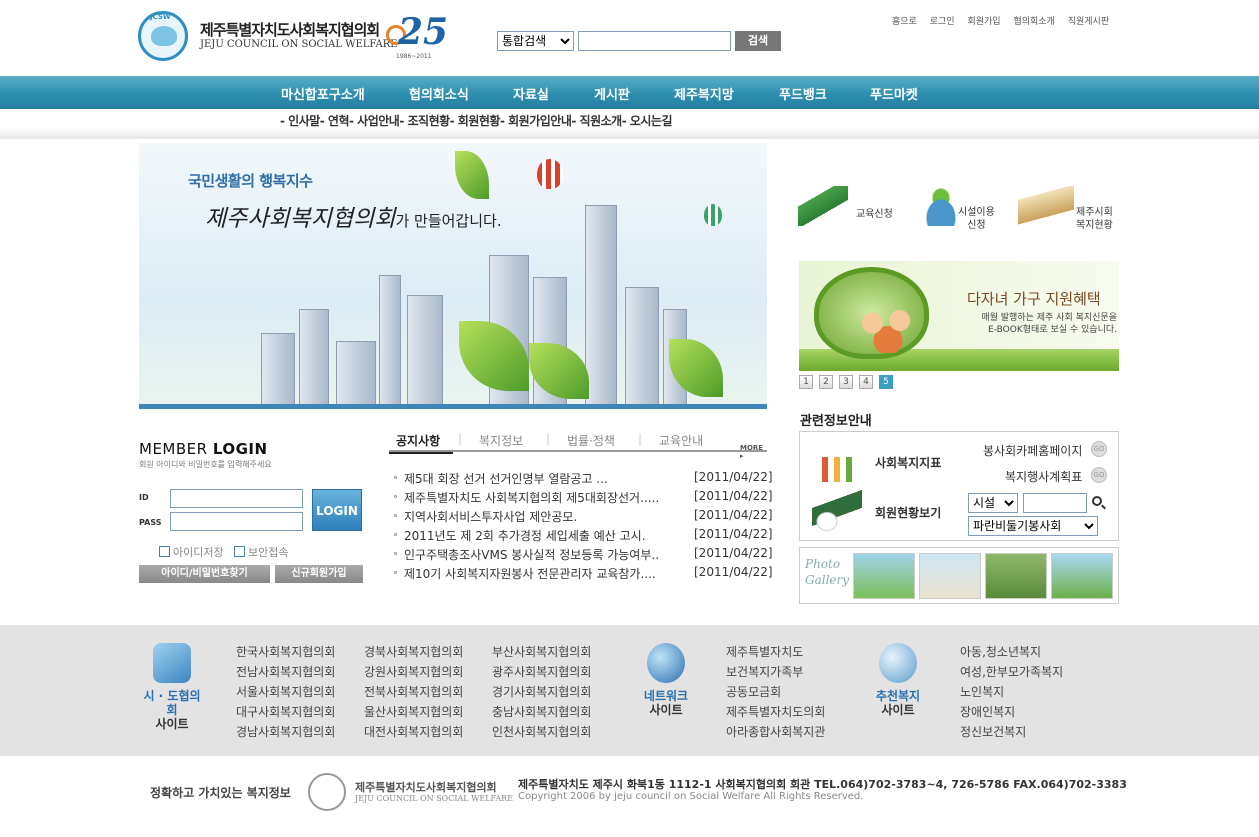  Describe the element at coordinates (285, 652) in the screenshot. I see `footer-link: 한국사회복지협의회` at that location.